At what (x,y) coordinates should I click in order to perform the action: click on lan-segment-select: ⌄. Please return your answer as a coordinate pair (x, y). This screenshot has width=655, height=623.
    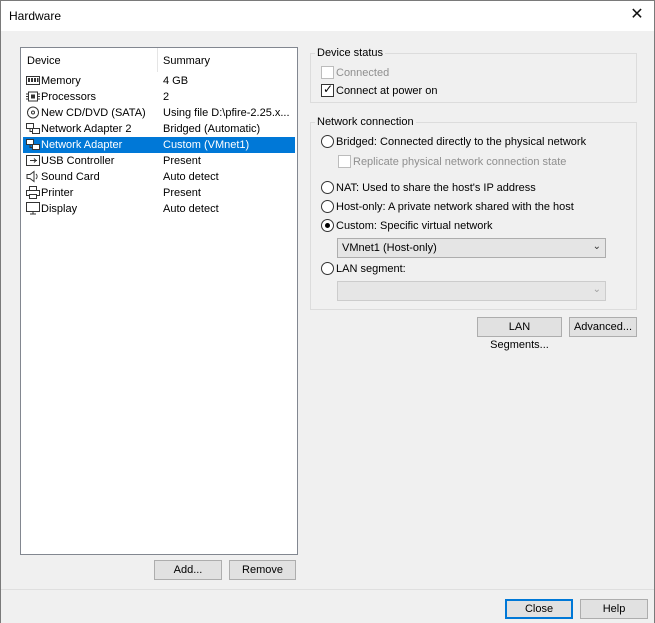
    Looking at the image, I should click on (471, 291).